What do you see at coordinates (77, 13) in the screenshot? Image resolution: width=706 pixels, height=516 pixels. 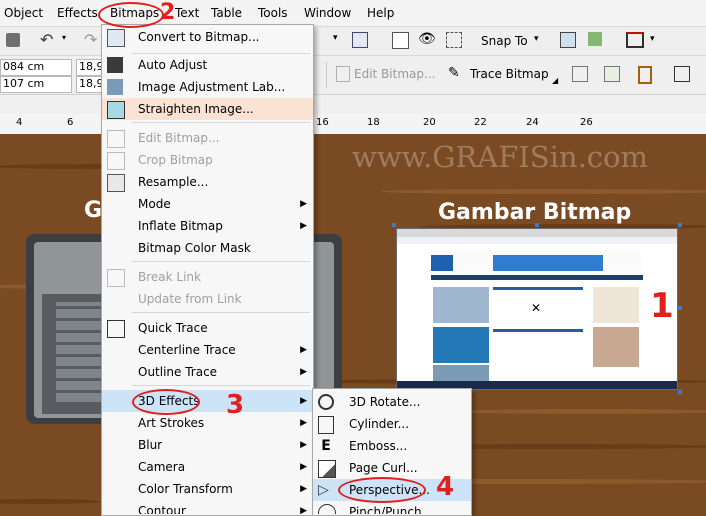 I see `menu-effects: Effects` at bounding box center [77, 13].